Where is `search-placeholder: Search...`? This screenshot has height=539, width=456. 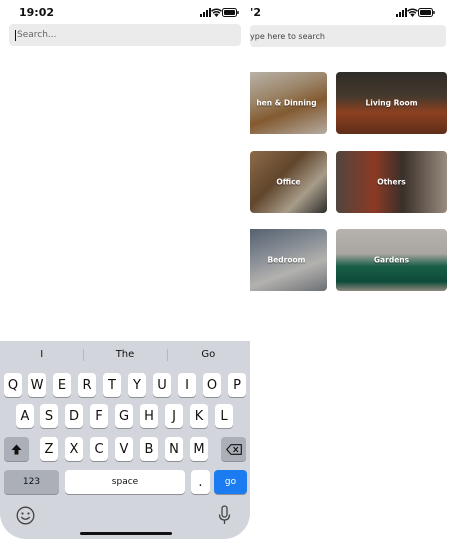 search-placeholder: Search... is located at coordinates (37, 35).